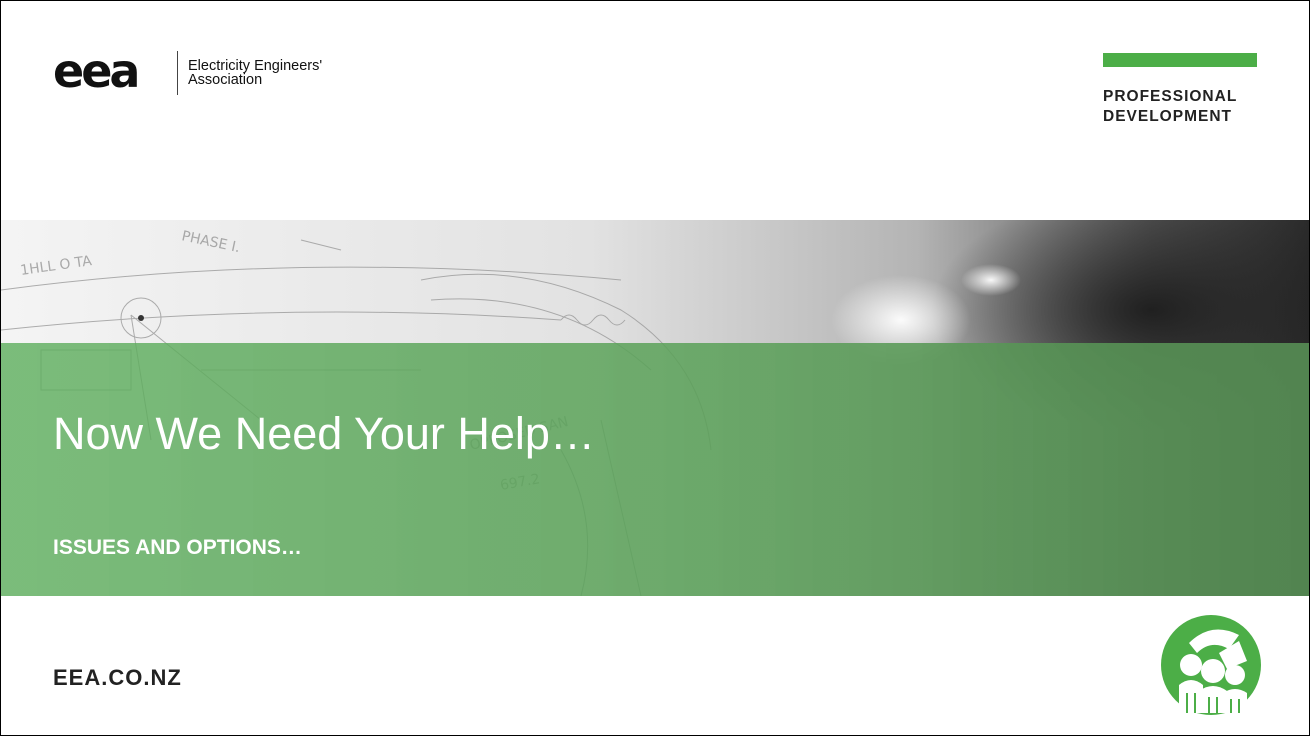 Image resolution: width=1310 pixels, height=736 pixels. I want to click on professional-development-emblem-icon, so click(1211, 665).